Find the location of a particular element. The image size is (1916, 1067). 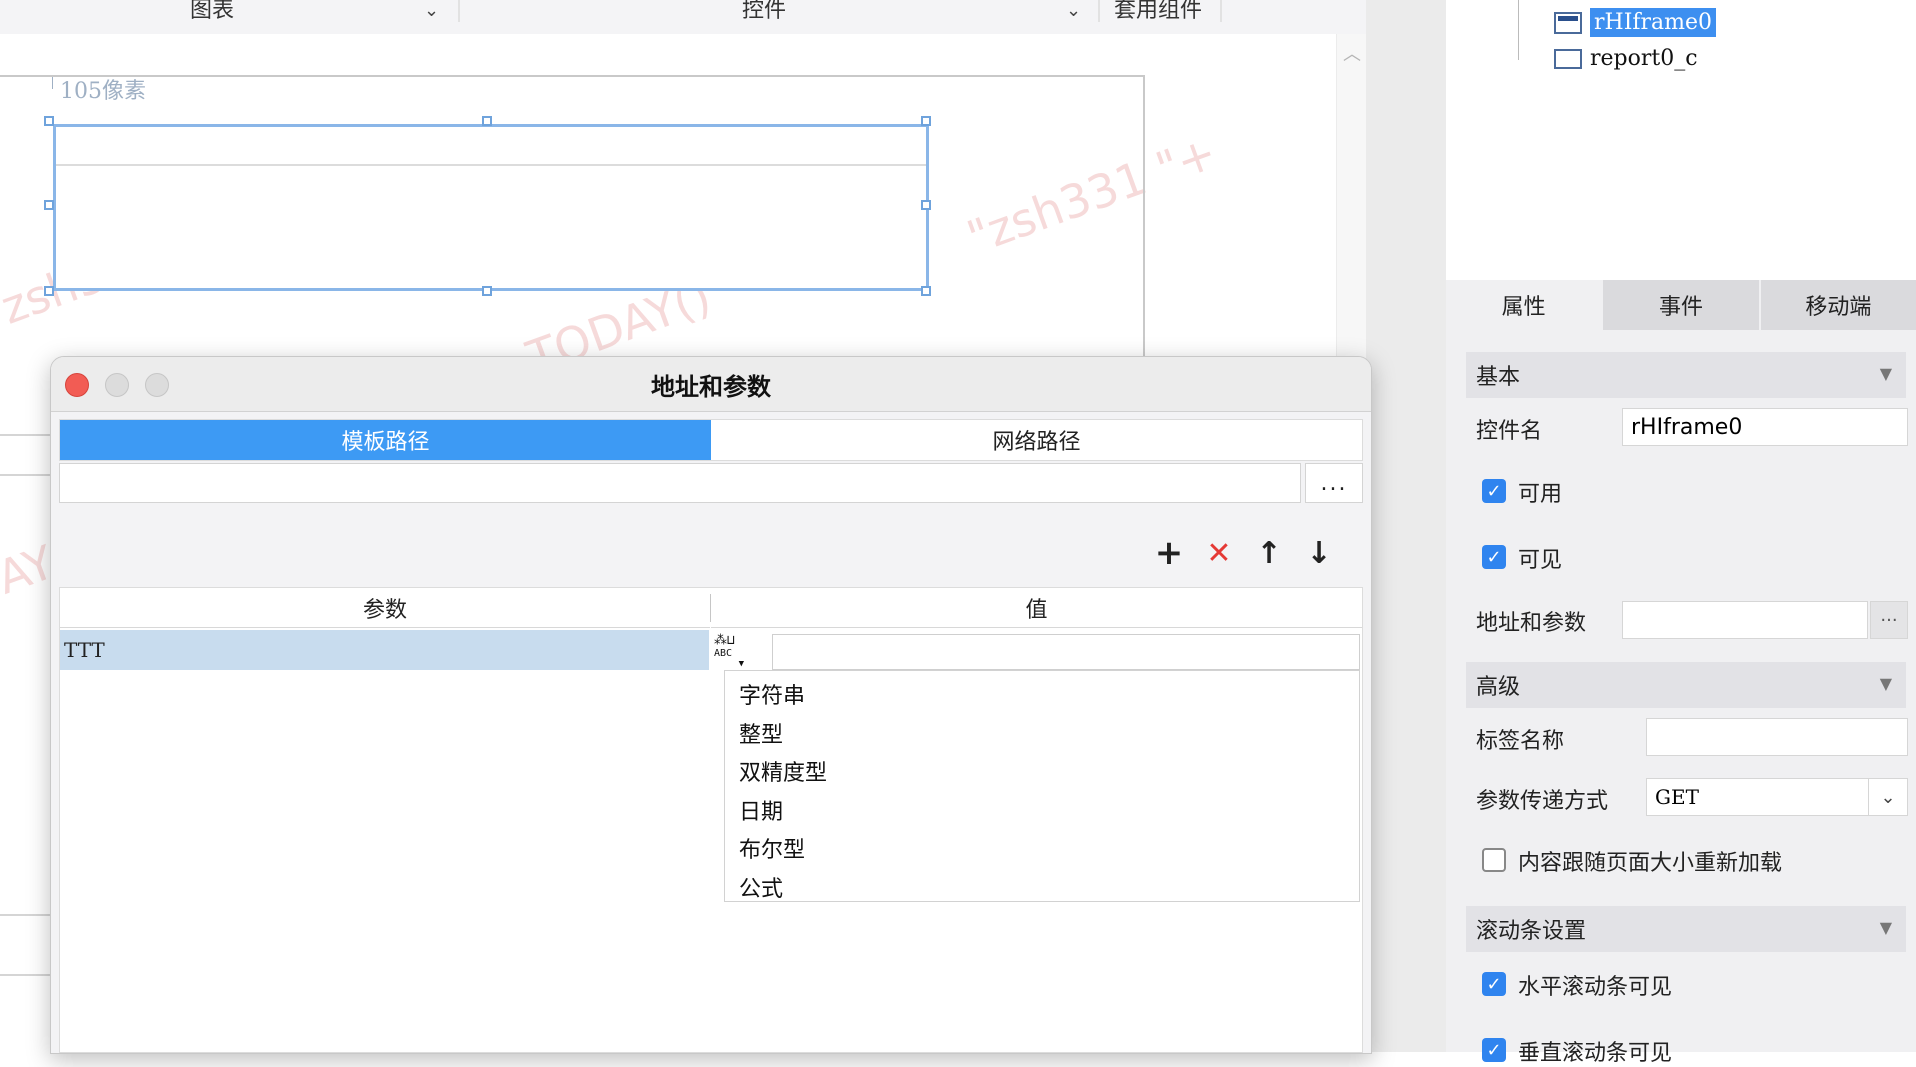

type-selector-icon: ⁂⊔ ABC ▼ is located at coordinates (731, 651).